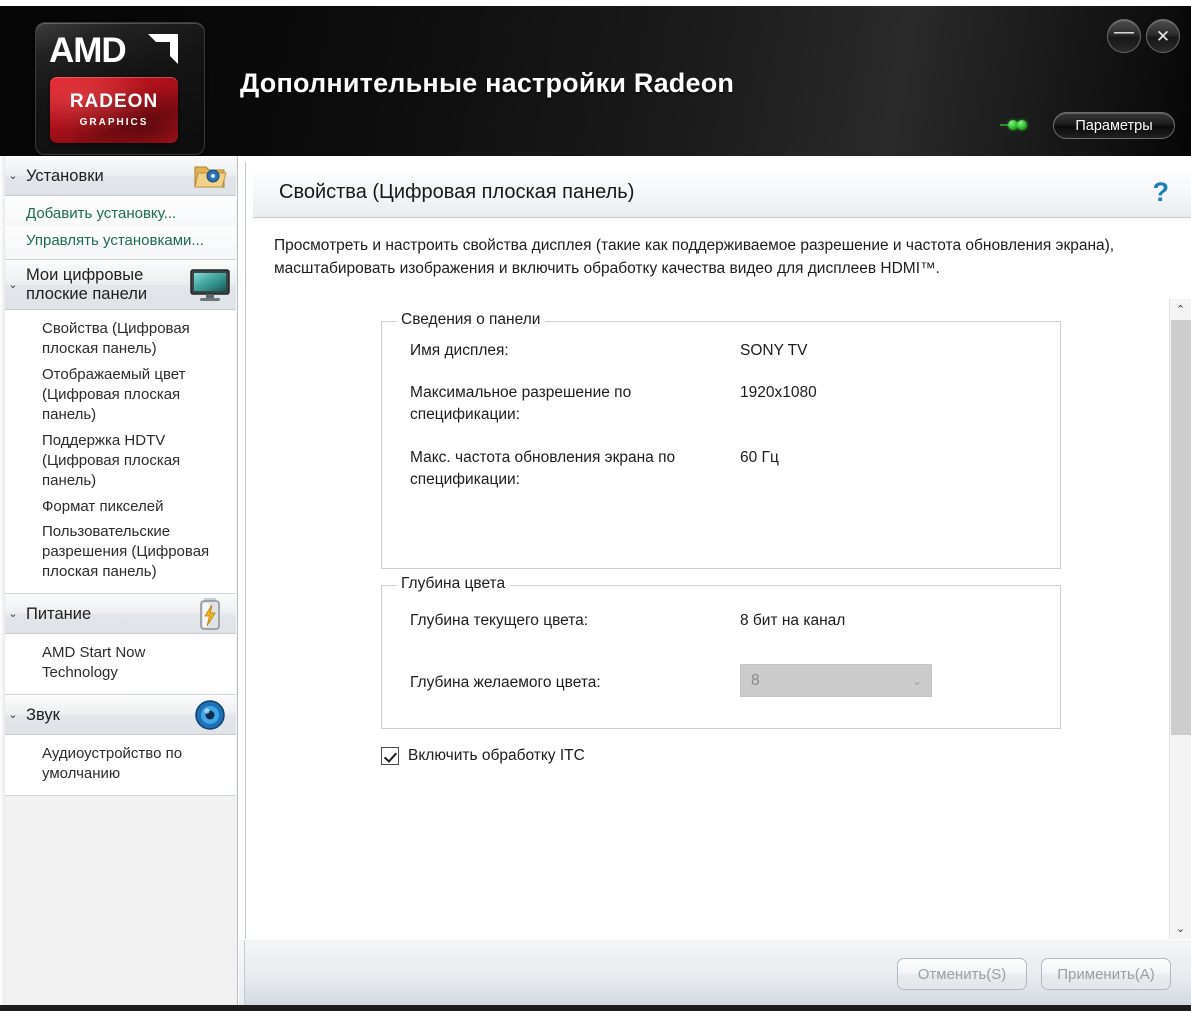 This screenshot has width=1191, height=1011. Describe the element at coordinates (595, 1008) in the screenshot. I see `window-bottom-edge` at that location.